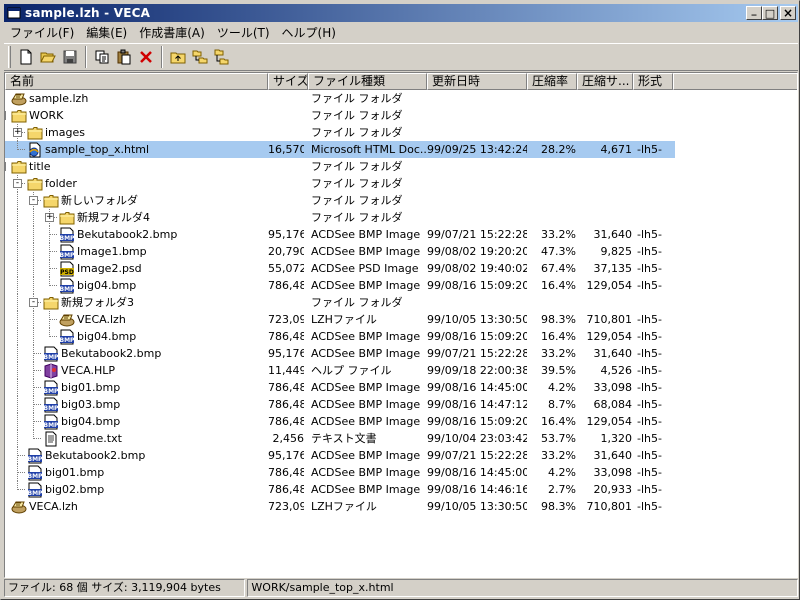 This screenshot has width=800, height=600. I want to click on menu-archive: 作成書庫(A), so click(172, 32).